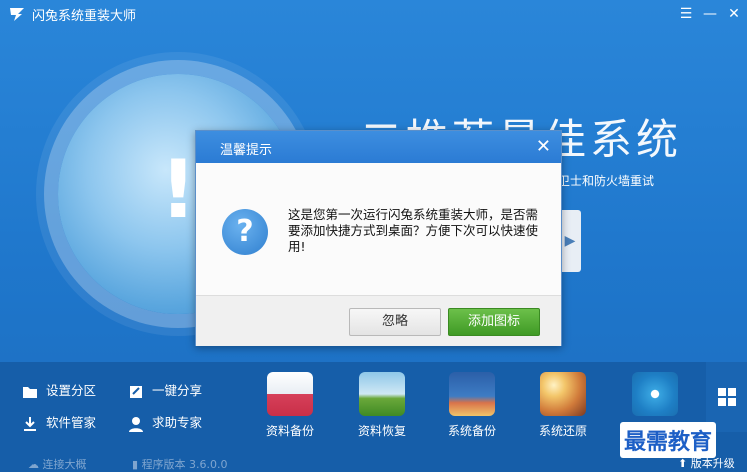 The width and height of the screenshot is (747, 472). I want to click on tool-label: 求助专家, so click(177, 422).